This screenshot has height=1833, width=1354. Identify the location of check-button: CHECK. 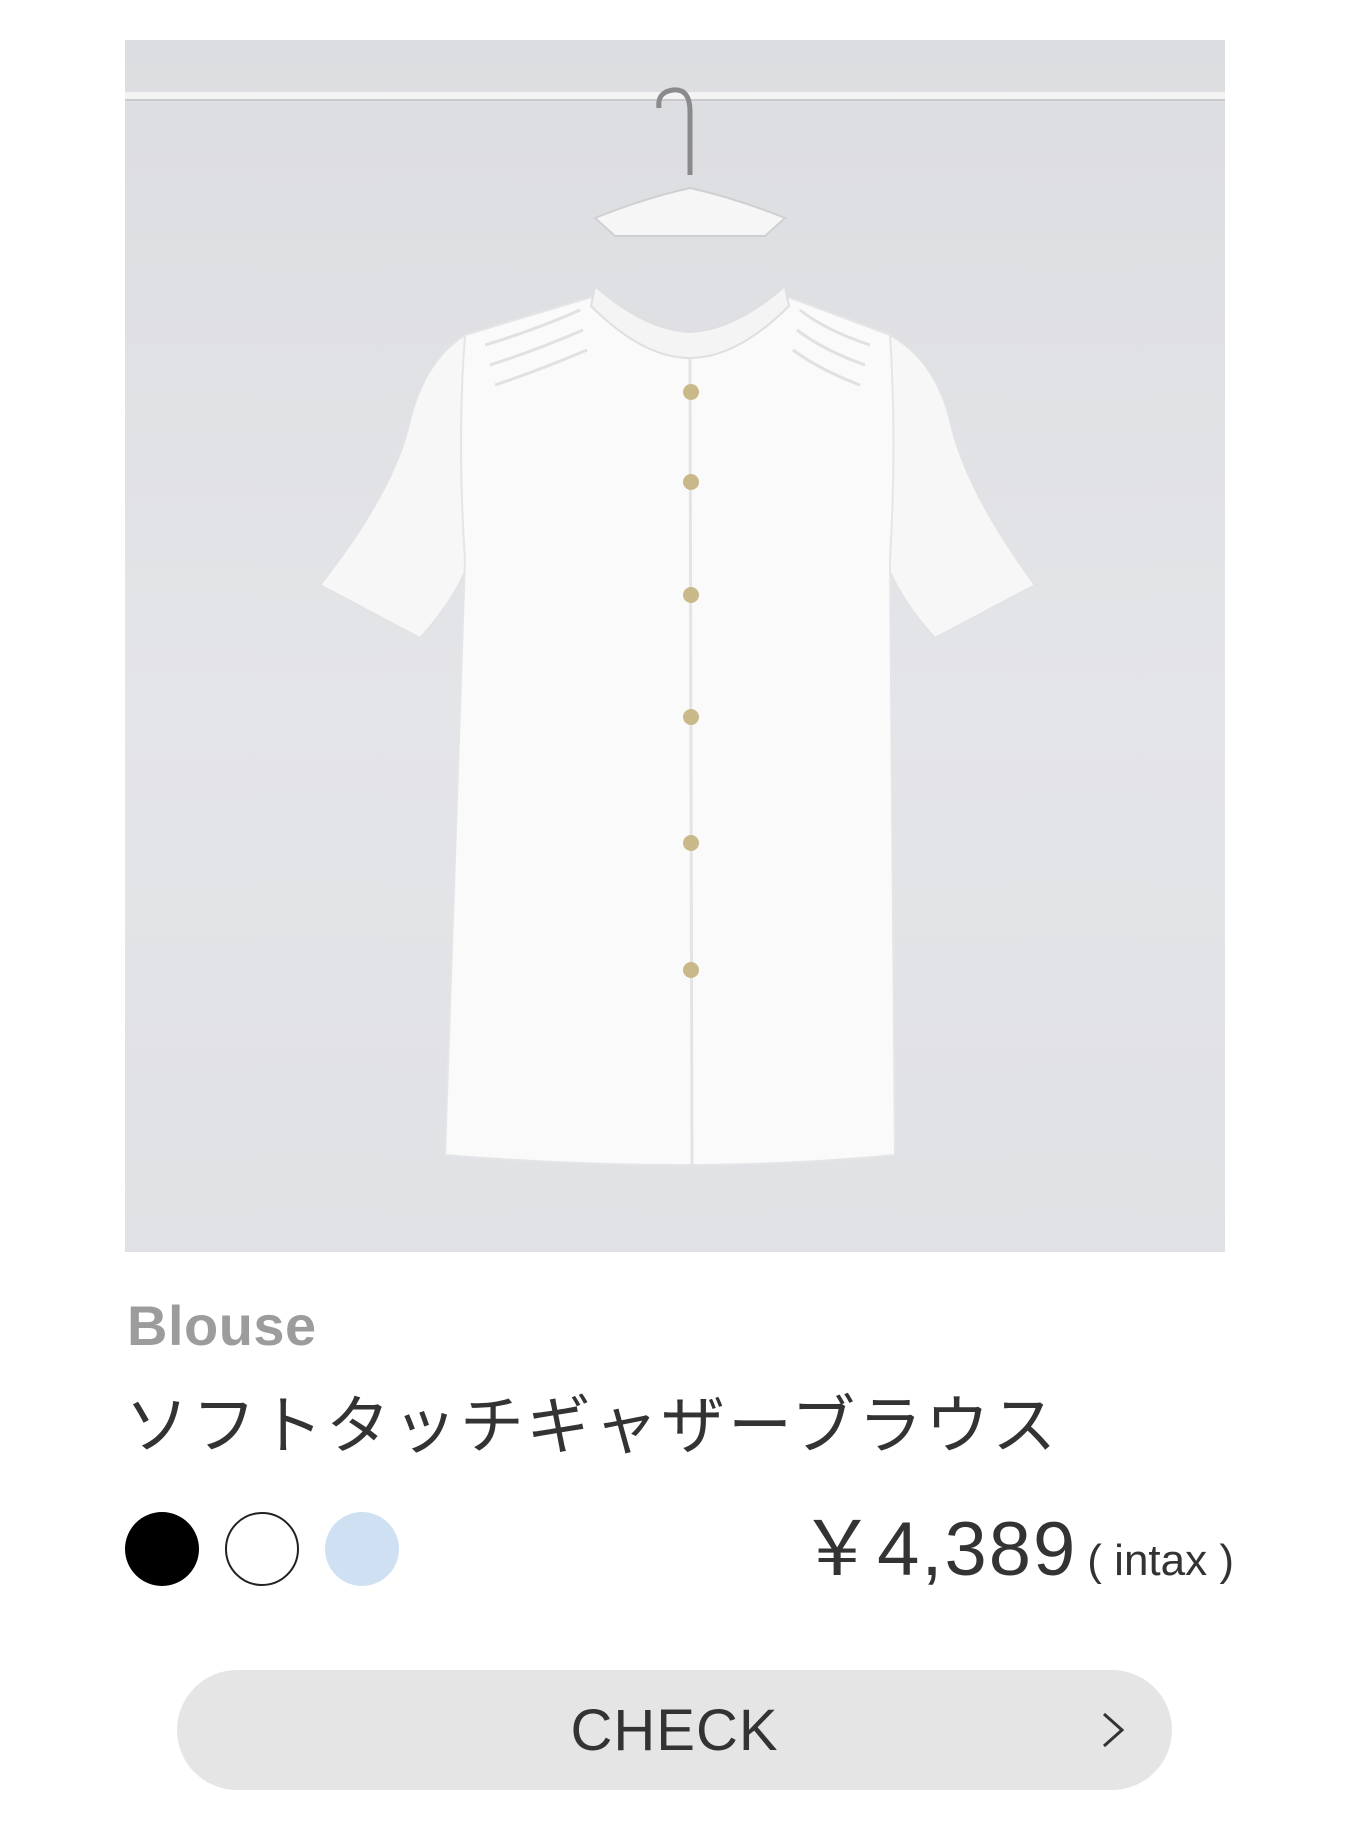
(674, 1730).